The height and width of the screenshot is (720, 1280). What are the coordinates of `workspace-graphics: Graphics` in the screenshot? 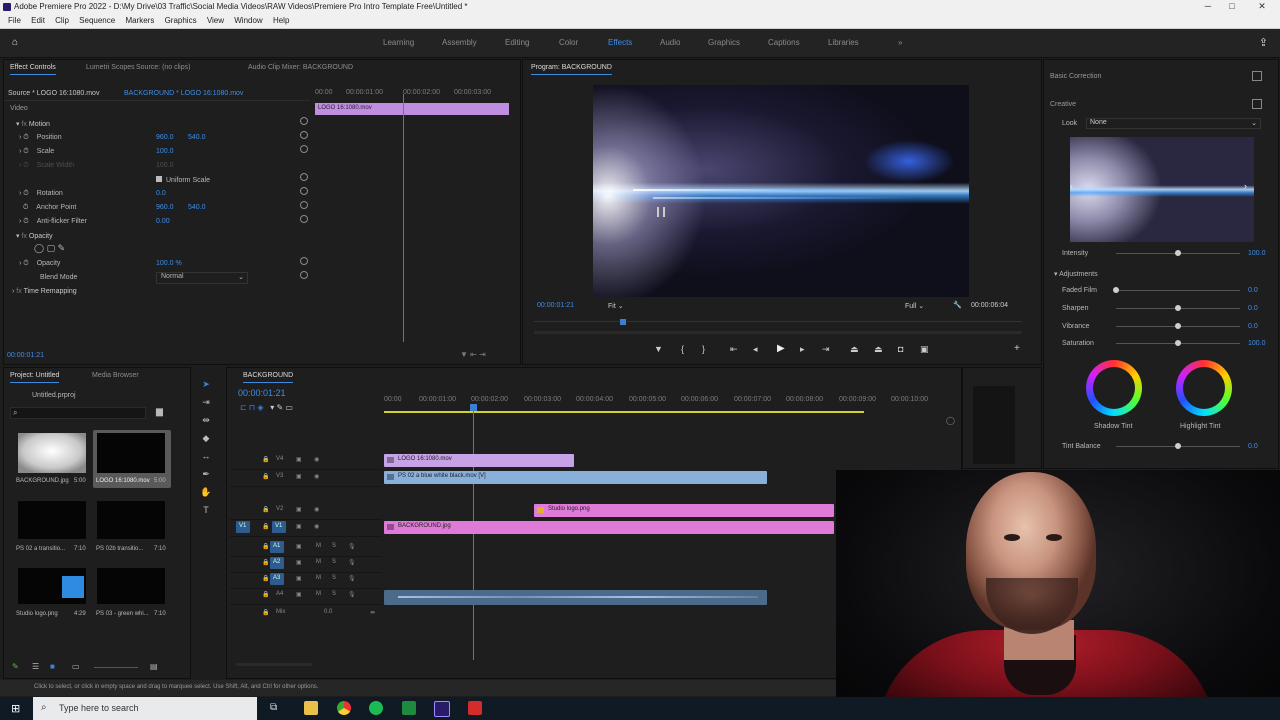 It's located at (724, 42).